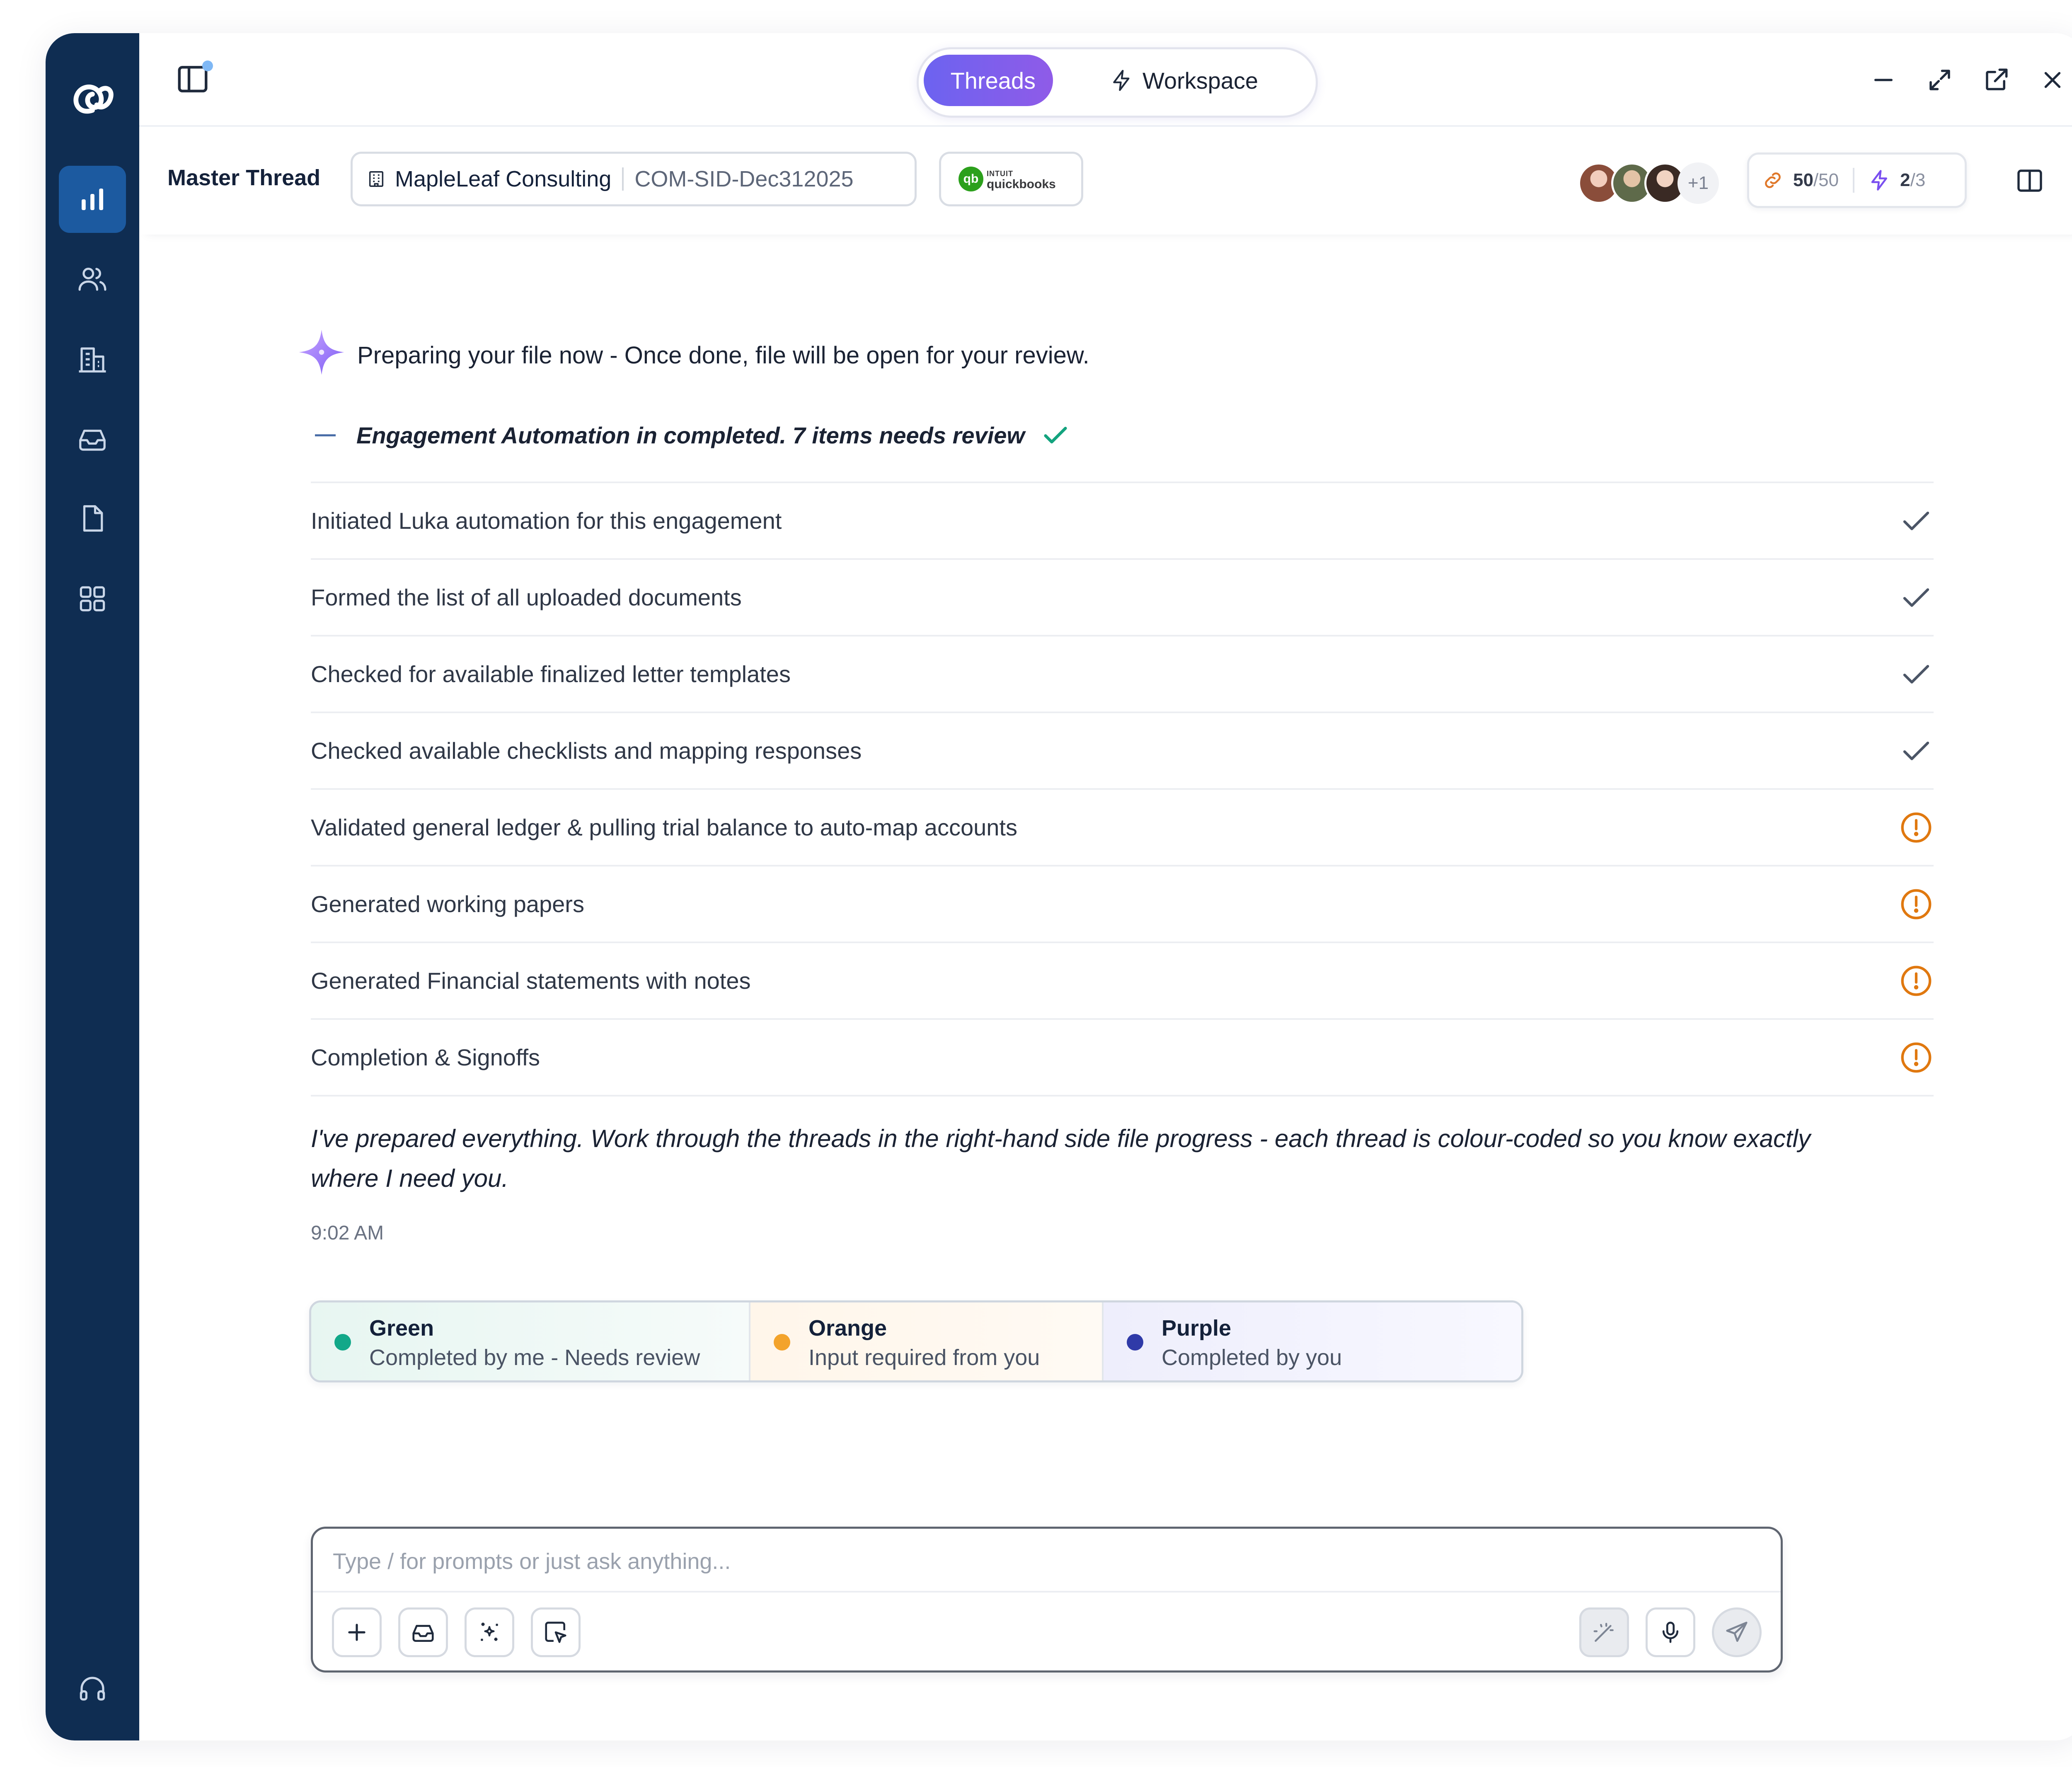 This screenshot has width=2072, height=1767. I want to click on tab-workspace: Workspace, so click(1184, 80).